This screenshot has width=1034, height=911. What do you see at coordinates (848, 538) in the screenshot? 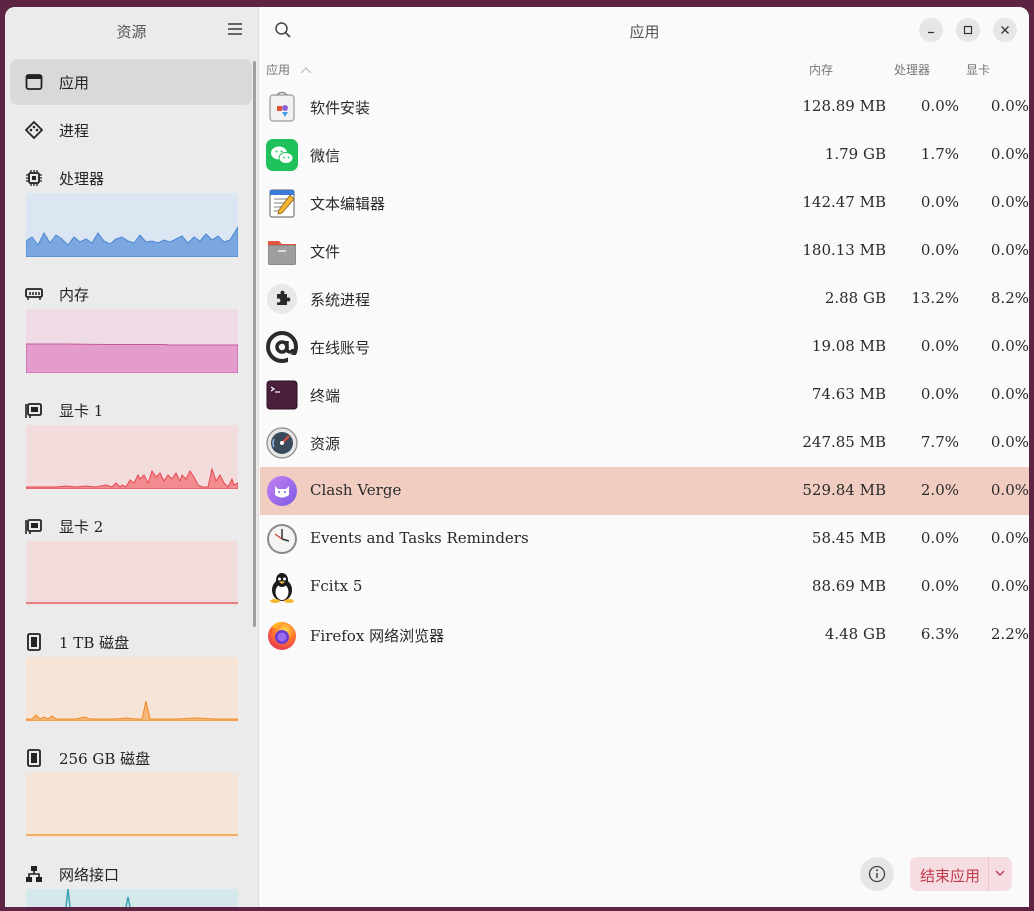
I see `app-memory: 58.45 MB` at bounding box center [848, 538].